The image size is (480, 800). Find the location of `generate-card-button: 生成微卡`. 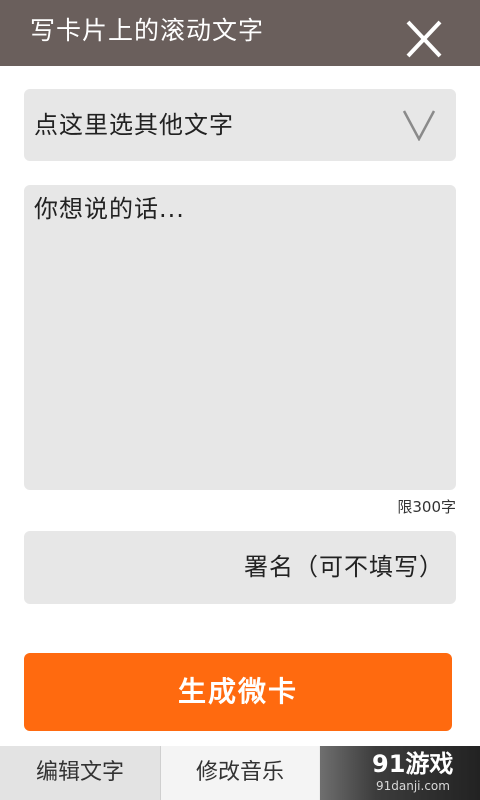

generate-card-button: 生成微卡 is located at coordinates (238, 692).